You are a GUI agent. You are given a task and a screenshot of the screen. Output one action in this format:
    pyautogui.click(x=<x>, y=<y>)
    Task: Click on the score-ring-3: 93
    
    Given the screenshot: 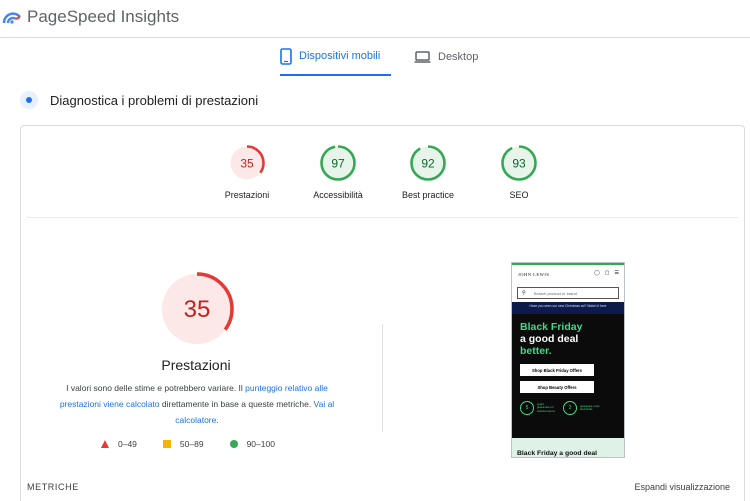 What is the action you would take?
    pyautogui.click(x=519, y=163)
    